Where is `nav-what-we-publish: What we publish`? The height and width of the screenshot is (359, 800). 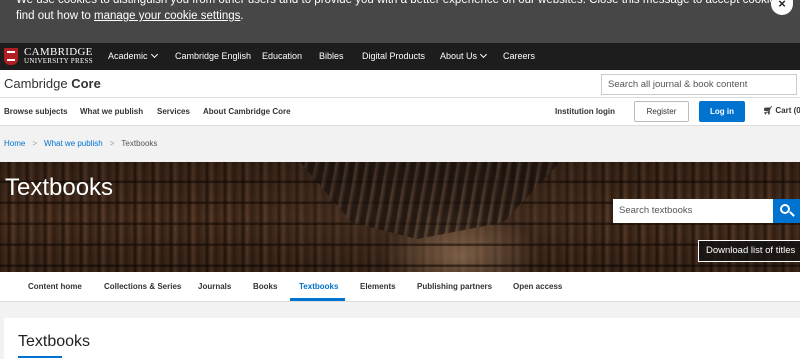 nav-what-we-publish: What we publish is located at coordinates (111, 111).